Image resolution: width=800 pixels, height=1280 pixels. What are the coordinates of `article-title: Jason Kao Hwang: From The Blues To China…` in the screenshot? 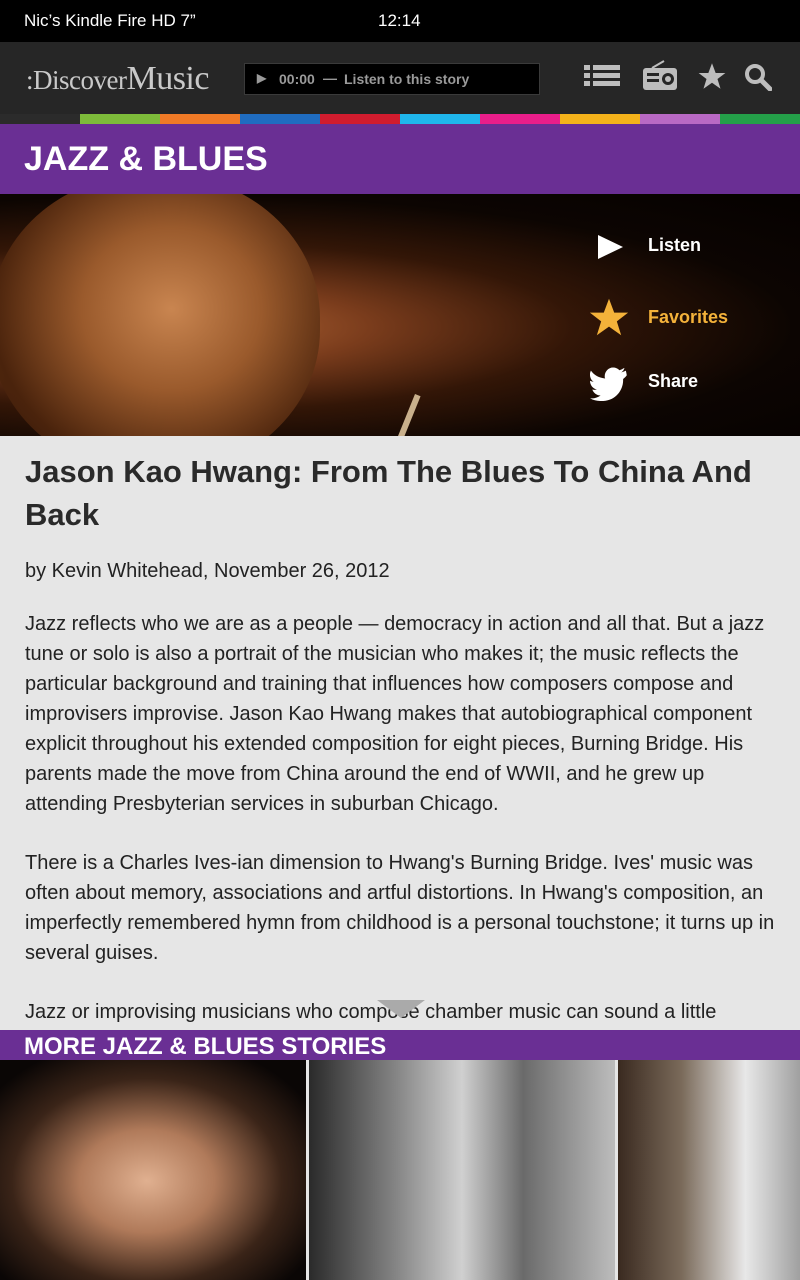 It's located at (388, 493).